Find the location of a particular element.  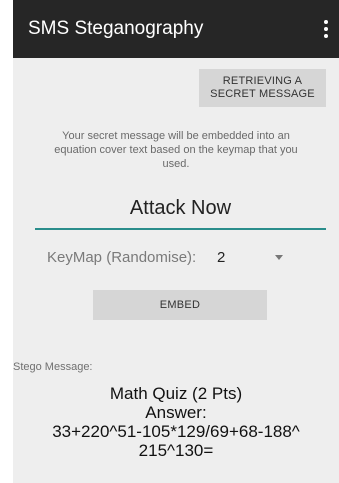

stego-line2: Answer: is located at coordinates (176, 412).